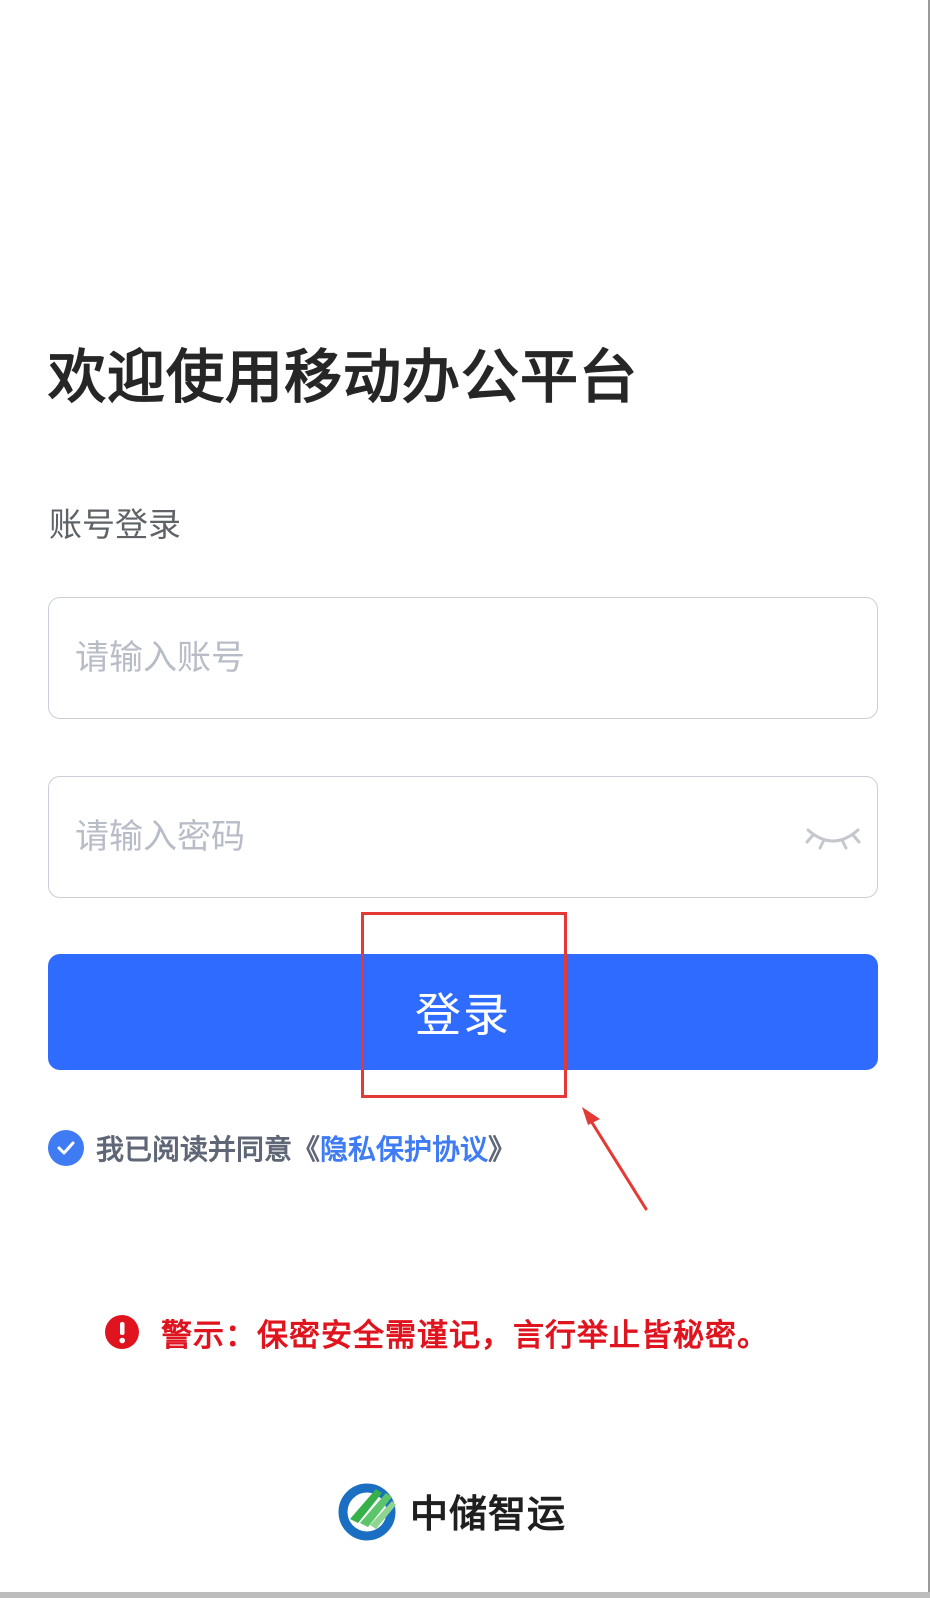 This screenshot has width=930, height=1598. I want to click on checkmark-icon, so click(66, 1148).